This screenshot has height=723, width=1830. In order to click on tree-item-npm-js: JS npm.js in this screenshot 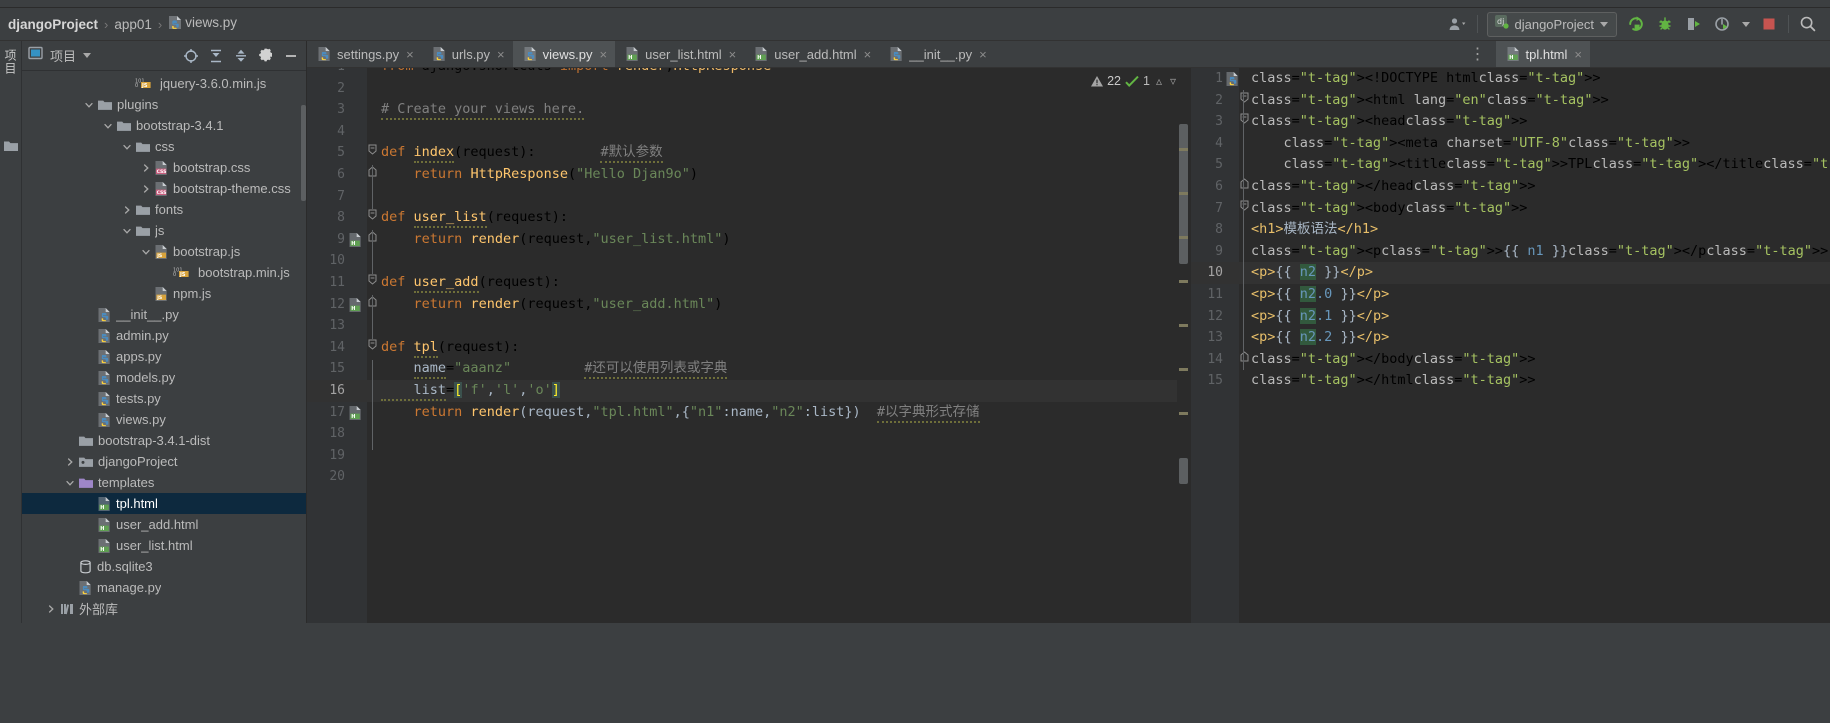, I will do `click(164, 293)`.